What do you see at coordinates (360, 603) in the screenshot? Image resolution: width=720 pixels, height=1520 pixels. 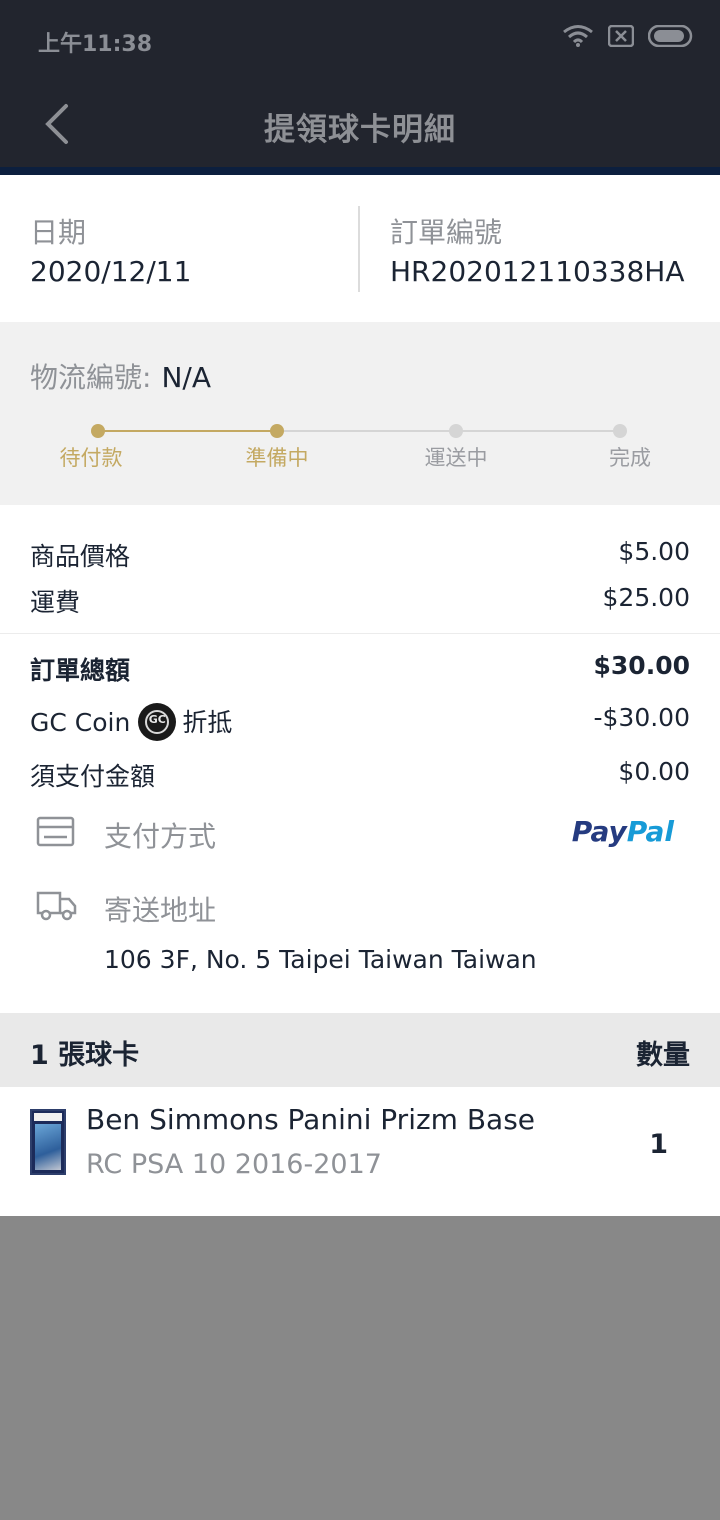 I see `shipping-fee-row: 運費 $25.00` at bounding box center [360, 603].